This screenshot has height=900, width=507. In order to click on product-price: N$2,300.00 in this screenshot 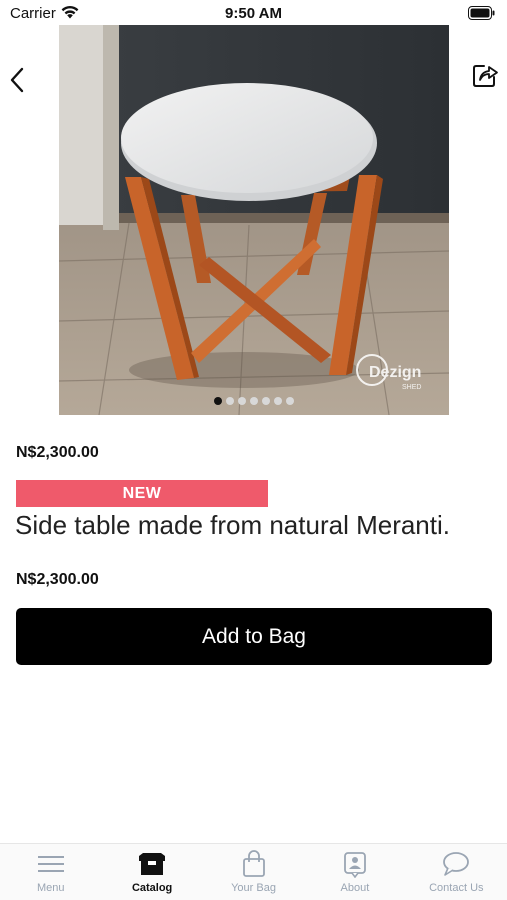, I will do `click(57, 452)`.